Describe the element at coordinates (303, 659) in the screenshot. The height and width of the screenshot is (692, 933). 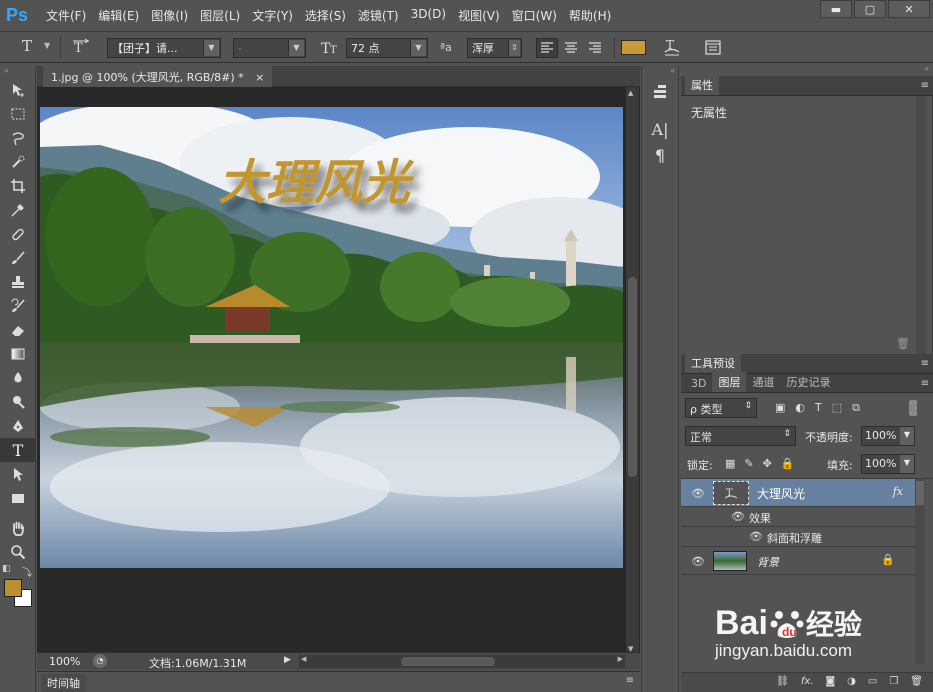
I see `scroll-left-icon: ◀` at that location.